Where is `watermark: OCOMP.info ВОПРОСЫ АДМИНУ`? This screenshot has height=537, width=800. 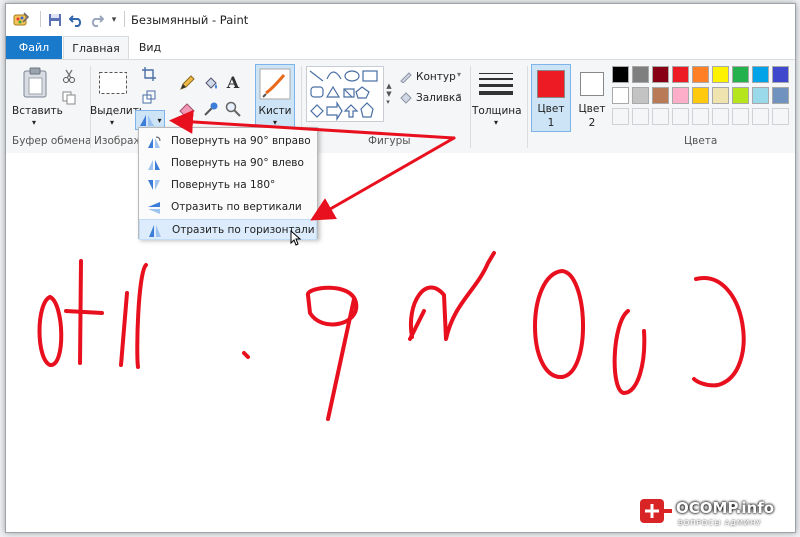
watermark: OCOMP.info ВОПРОСЫ АДМИНУ is located at coordinates (716, 514).